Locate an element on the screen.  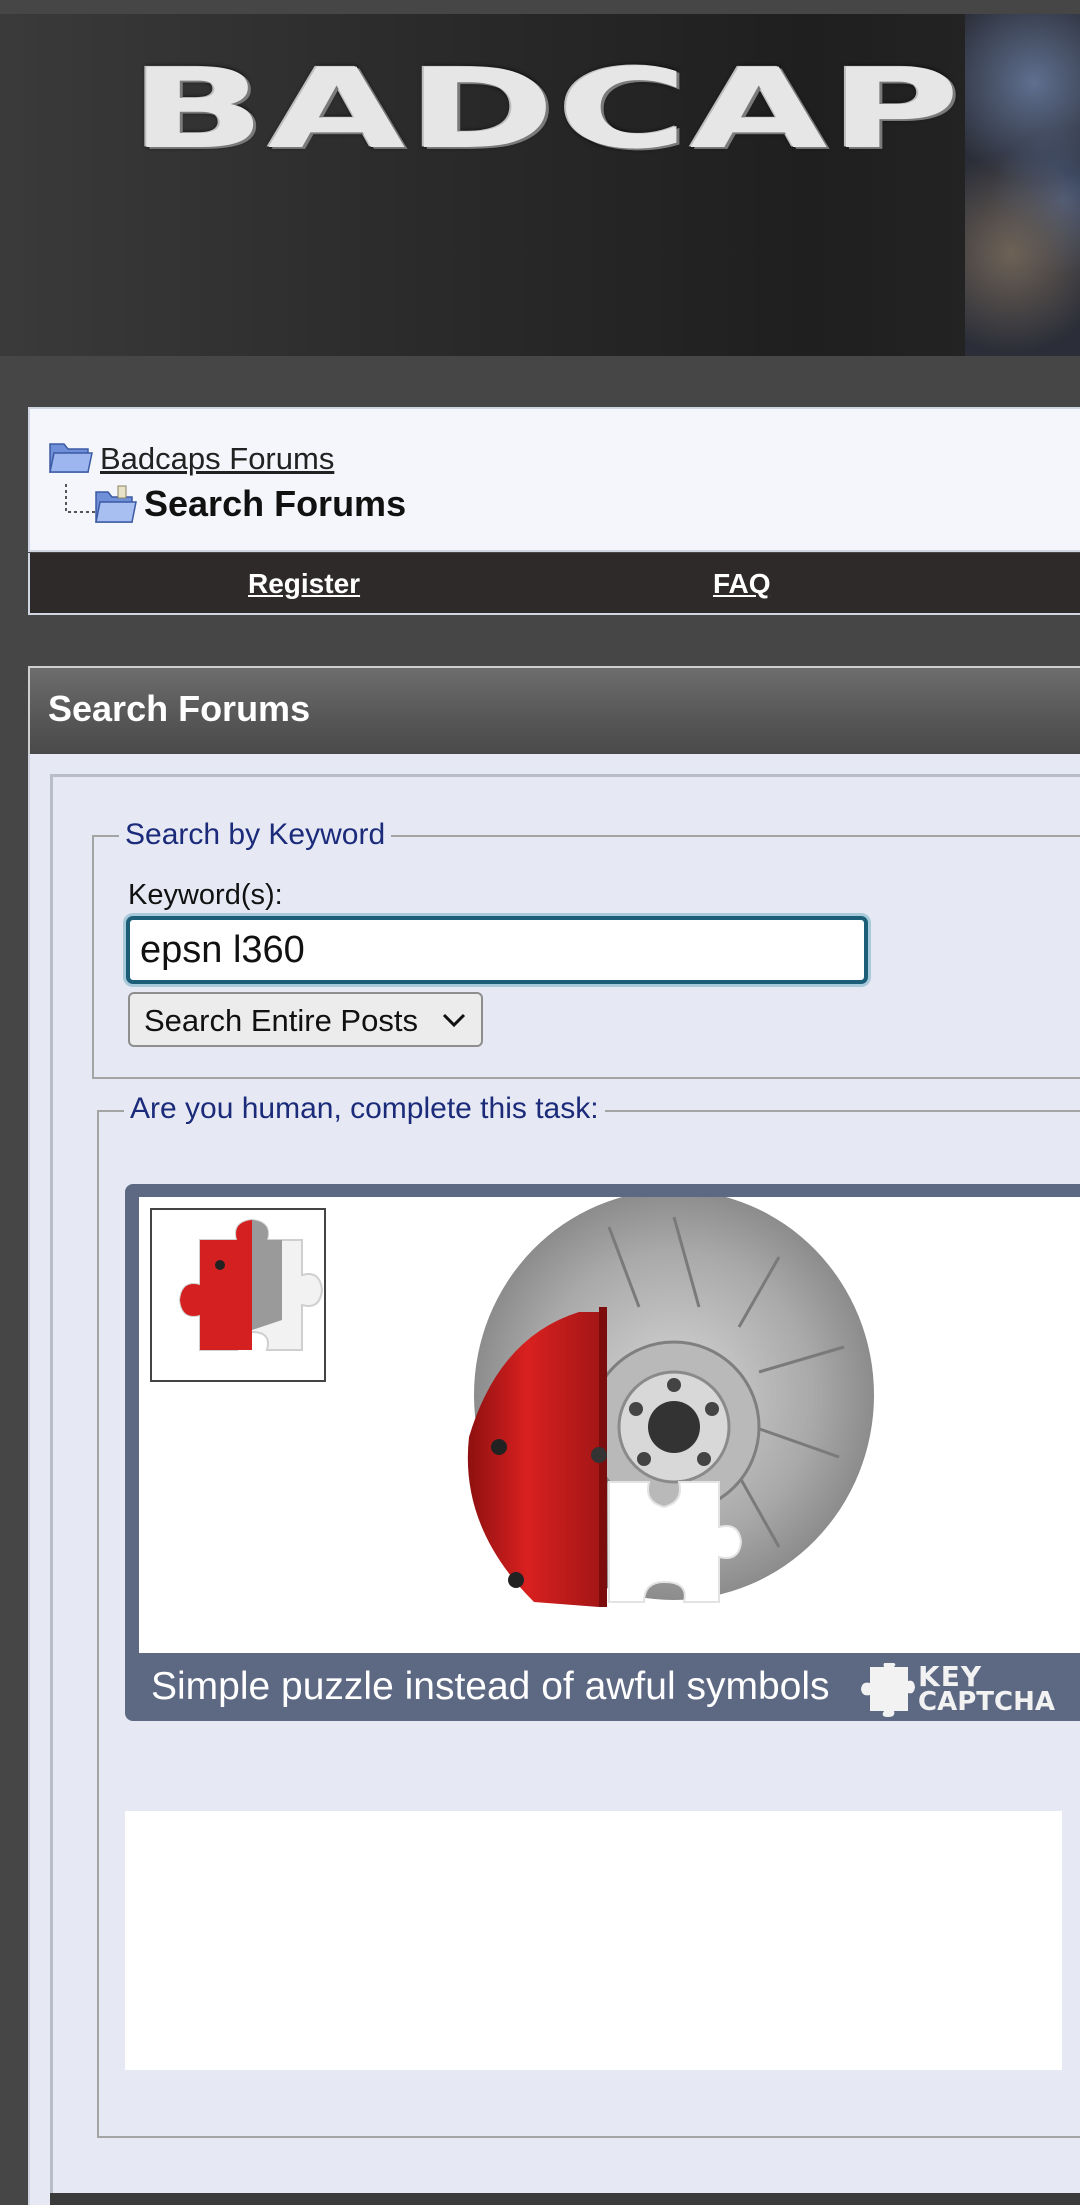
draggable-puzzle-piece-container is located at coordinates (238, 1295).